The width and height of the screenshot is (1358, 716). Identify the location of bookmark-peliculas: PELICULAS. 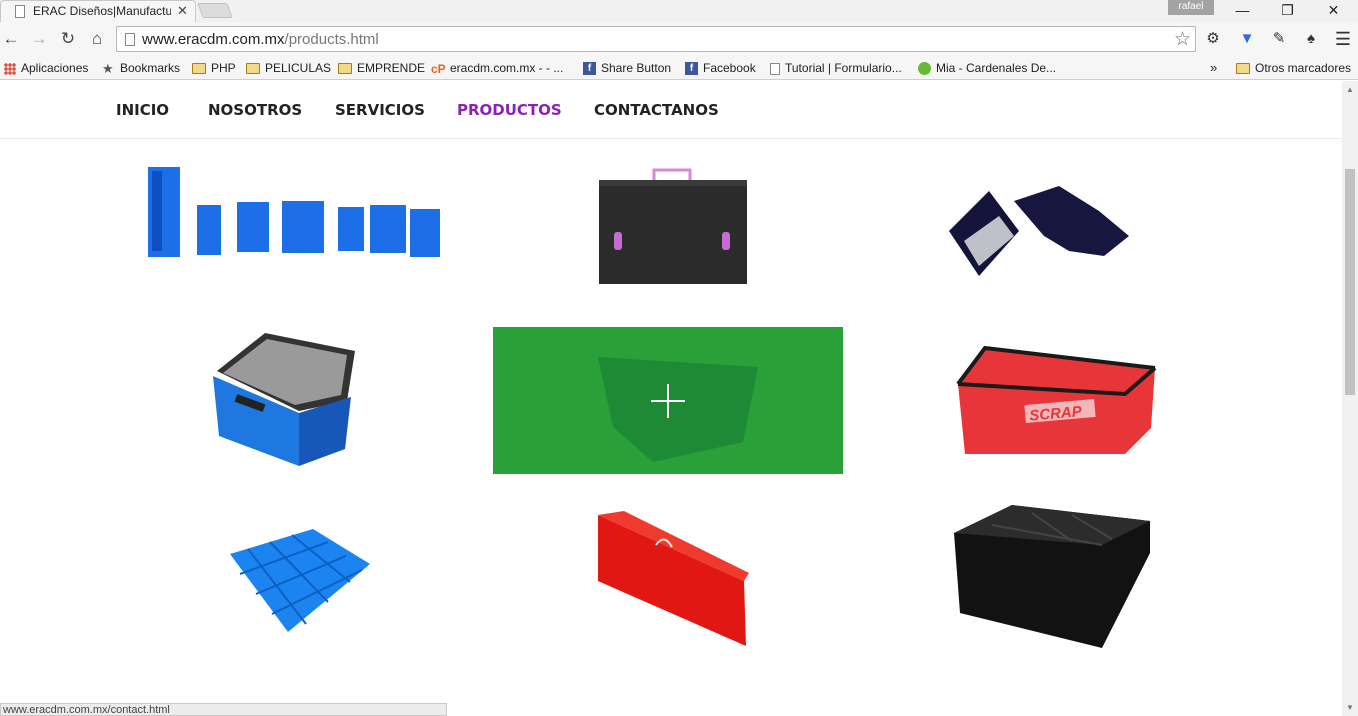
(288, 68).